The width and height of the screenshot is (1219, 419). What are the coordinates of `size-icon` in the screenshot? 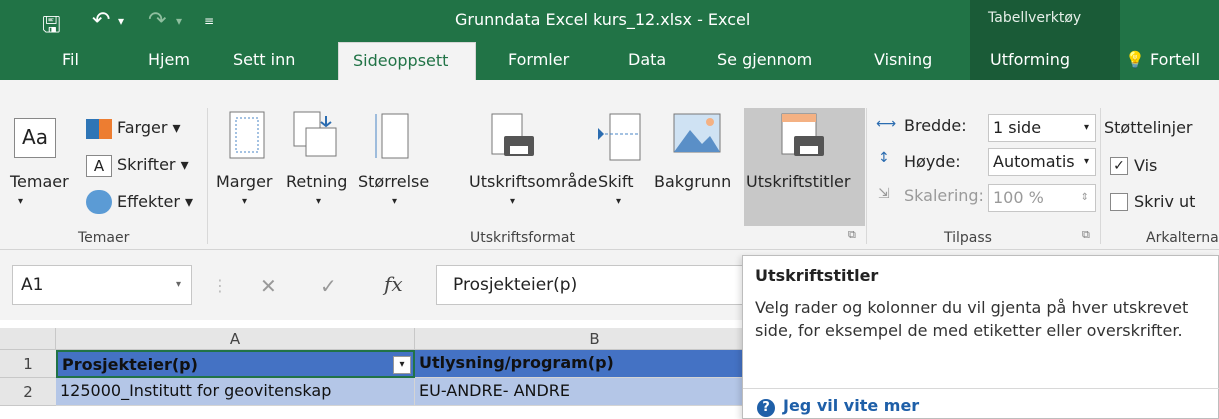 It's located at (392, 136).